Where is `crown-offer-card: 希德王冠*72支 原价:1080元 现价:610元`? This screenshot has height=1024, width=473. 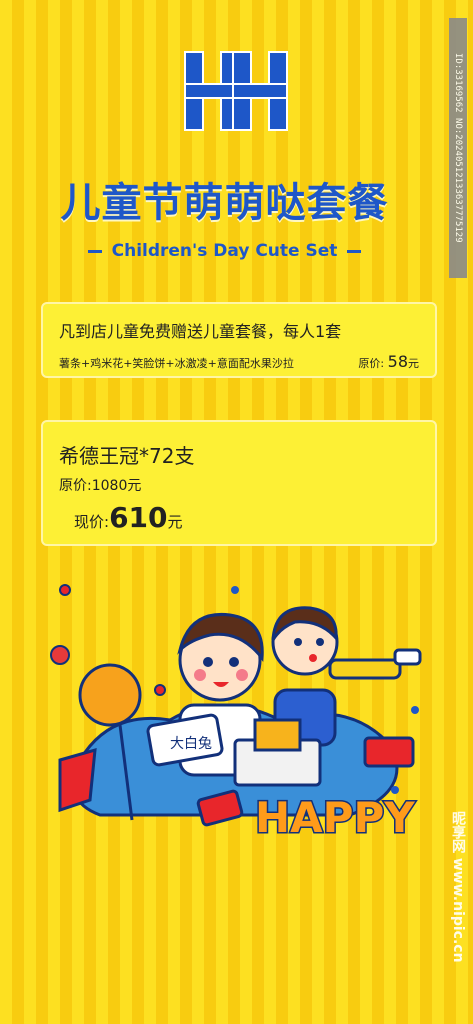 crown-offer-card: 希德王冠*72支 原价:1080元 现价:610元 is located at coordinates (239, 483).